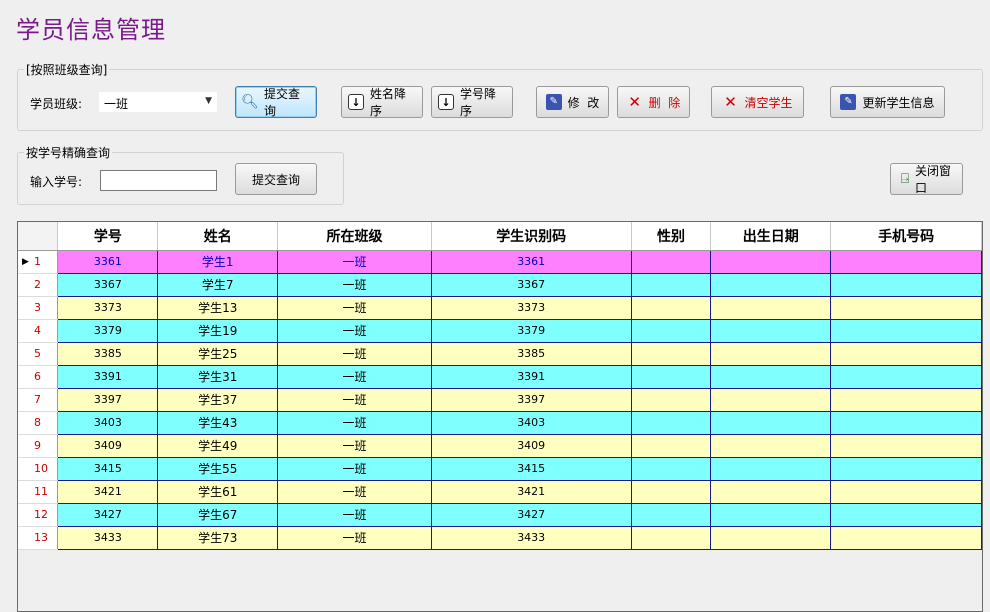 This screenshot has width=990, height=612. Describe the element at coordinates (218, 236) in the screenshot. I see `column-header: 姓名` at that location.